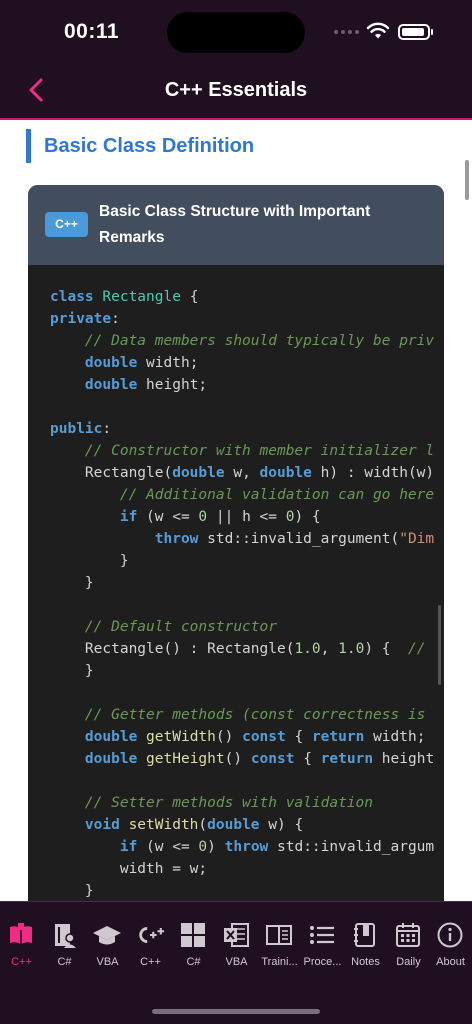  Describe the element at coordinates (242, 473) in the screenshot. I see `code-line: Rectangle(double w, double h) : width(w)` at that location.